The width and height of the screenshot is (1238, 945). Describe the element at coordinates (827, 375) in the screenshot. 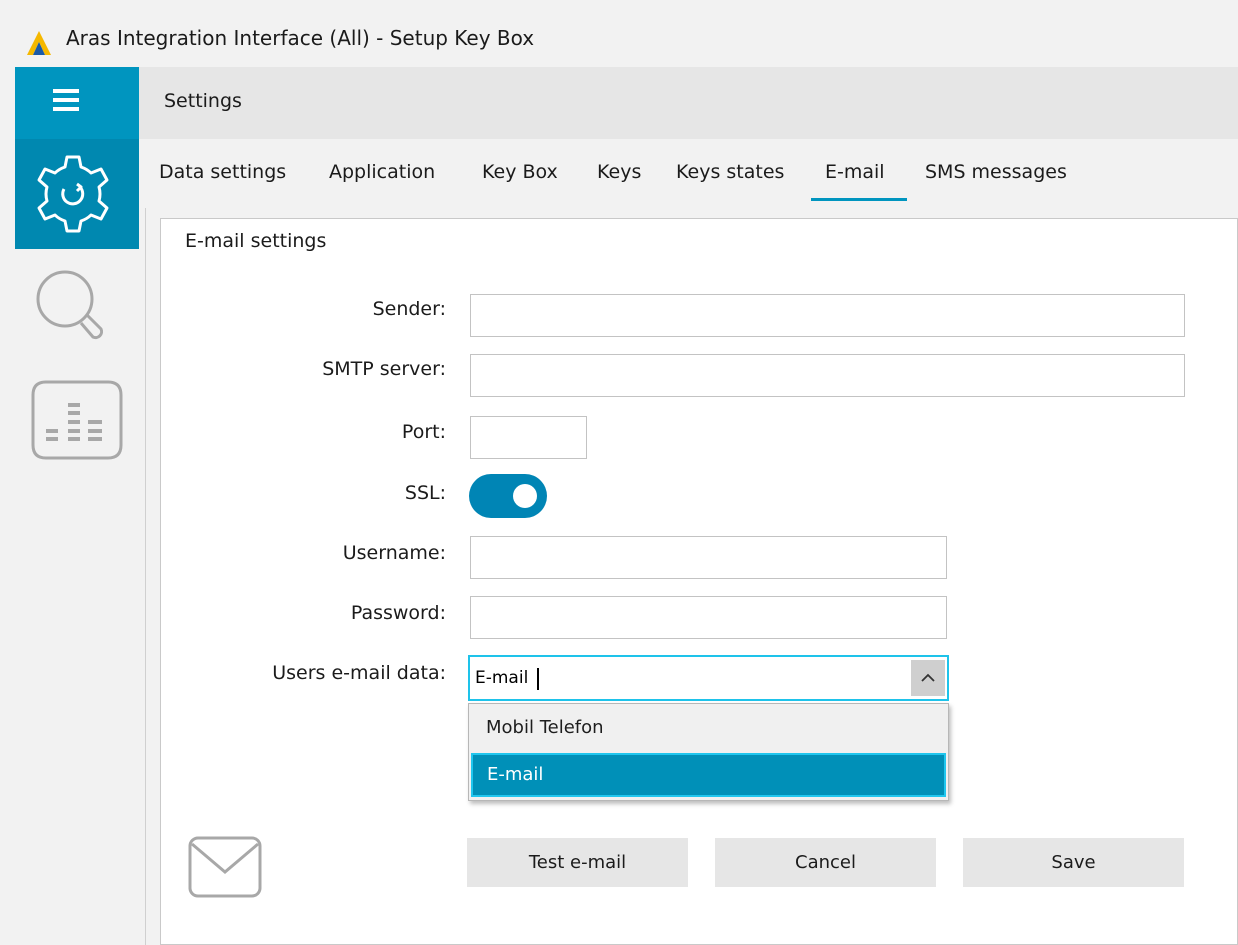

I see `smtp-server-field` at that location.